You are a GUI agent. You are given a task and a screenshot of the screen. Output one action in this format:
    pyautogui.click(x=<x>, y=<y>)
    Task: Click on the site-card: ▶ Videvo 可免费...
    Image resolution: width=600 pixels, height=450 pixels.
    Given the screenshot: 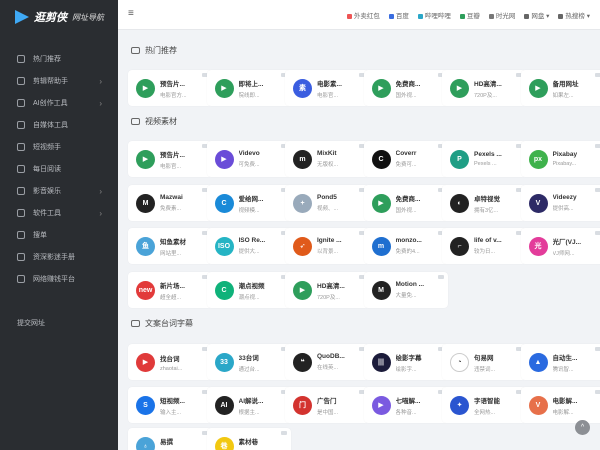 What is the action you would take?
    pyautogui.click(x=248, y=159)
    